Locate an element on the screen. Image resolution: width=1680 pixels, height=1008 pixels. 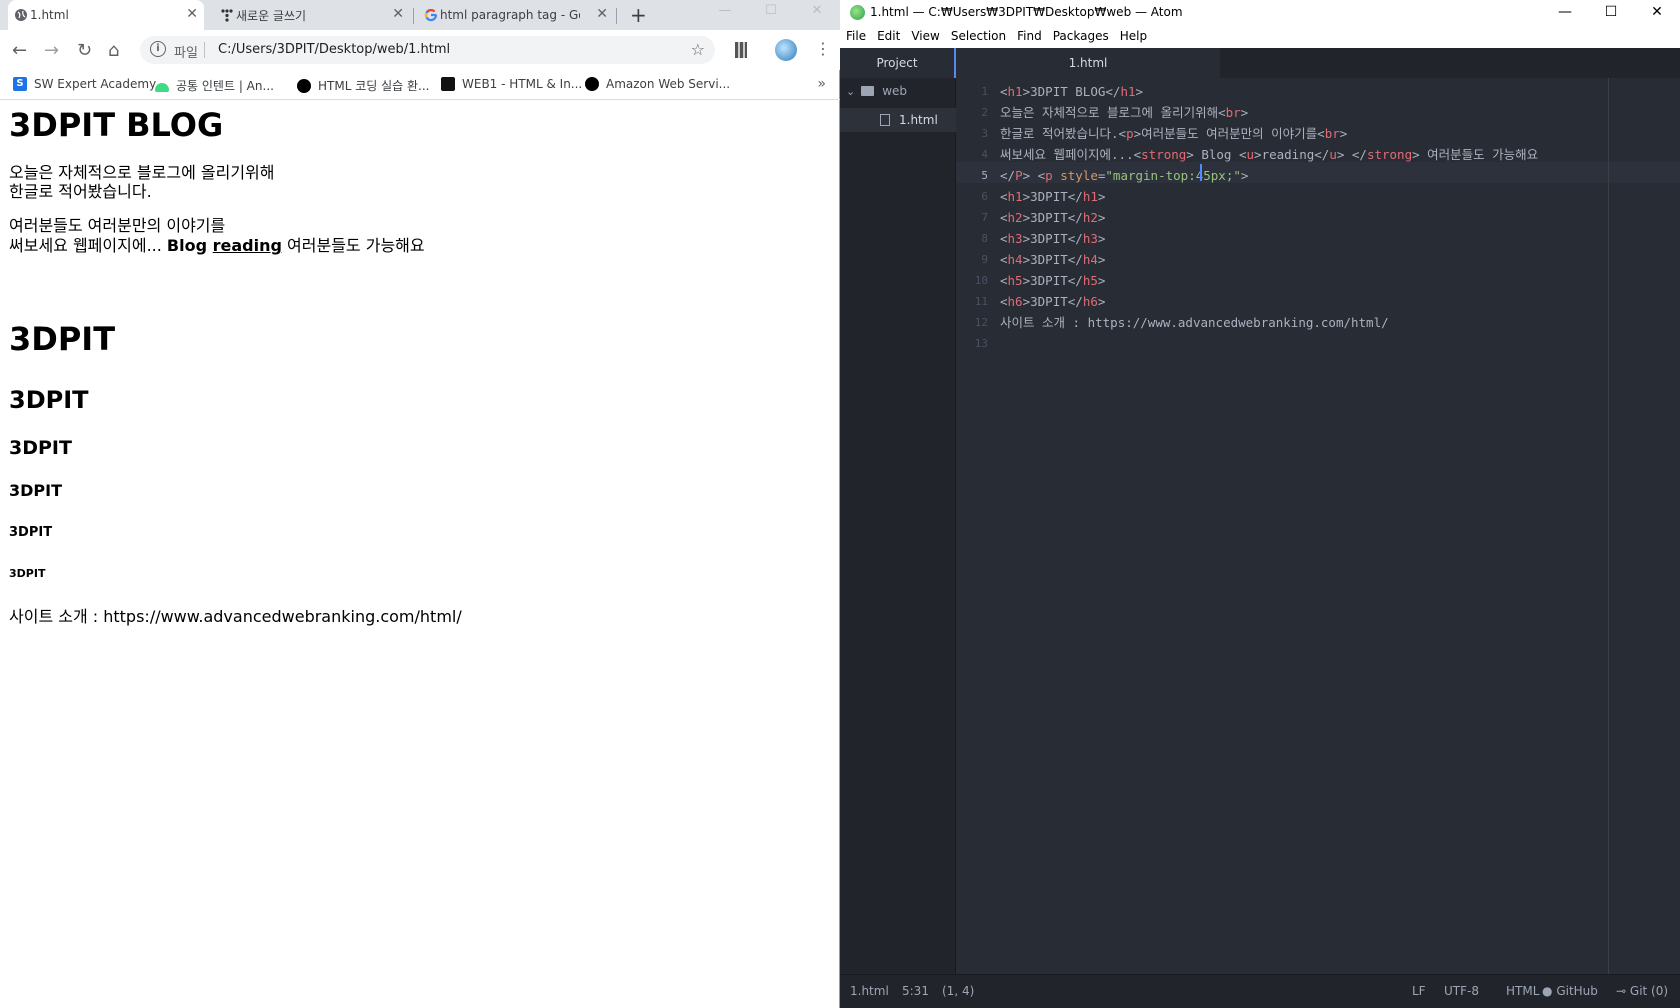
menu-file: File is located at coordinates (855, 37).